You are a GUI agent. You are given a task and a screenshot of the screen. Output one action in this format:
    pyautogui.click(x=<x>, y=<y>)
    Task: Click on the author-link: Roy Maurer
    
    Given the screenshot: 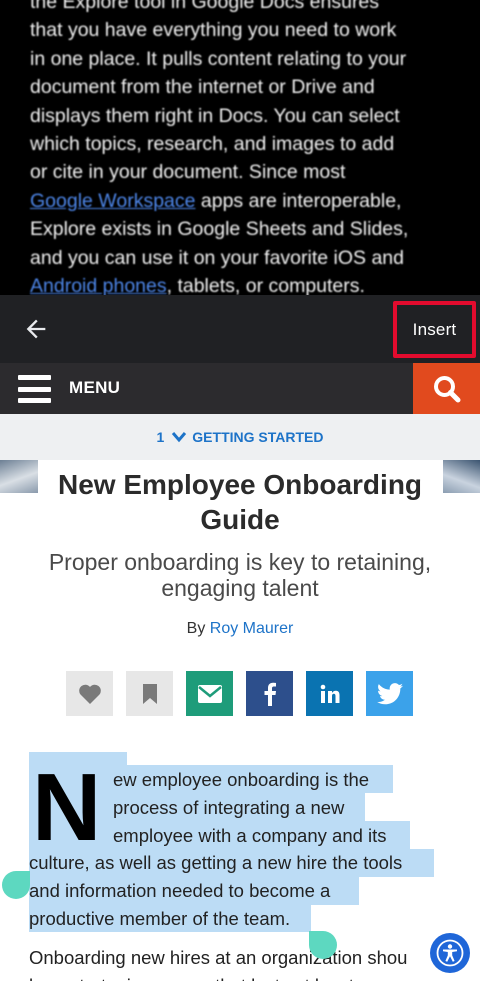 What is the action you would take?
    pyautogui.click(x=252, y=628)
    